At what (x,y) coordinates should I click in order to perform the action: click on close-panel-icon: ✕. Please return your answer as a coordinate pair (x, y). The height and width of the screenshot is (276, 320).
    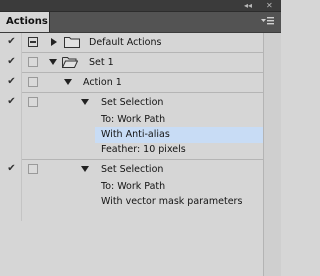
    Looking at the image, I should click on (269, 5).